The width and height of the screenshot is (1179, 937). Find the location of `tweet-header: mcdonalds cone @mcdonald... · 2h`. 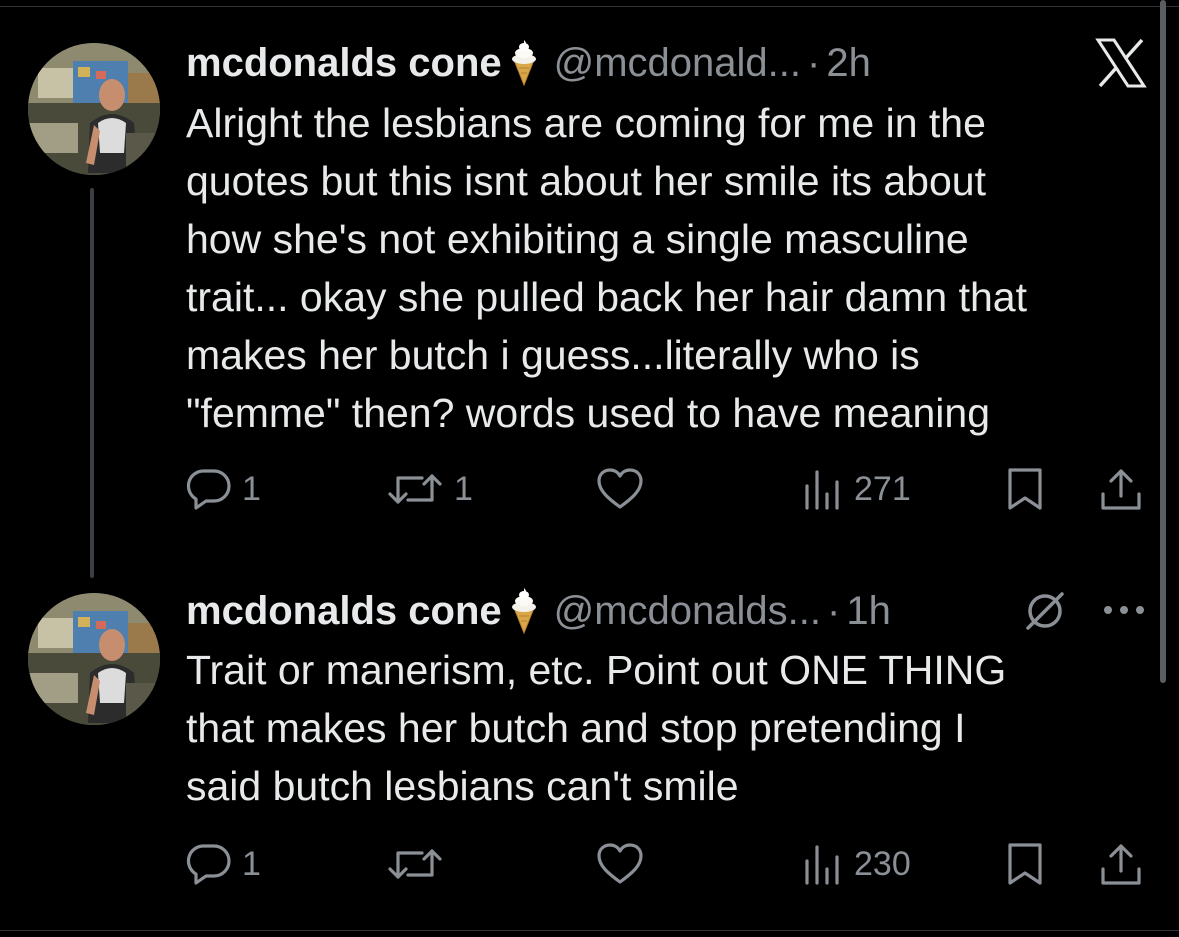

tweet-header: mcdonalds cone @mcdonald... · 2h is located at coordinates (528, 63).